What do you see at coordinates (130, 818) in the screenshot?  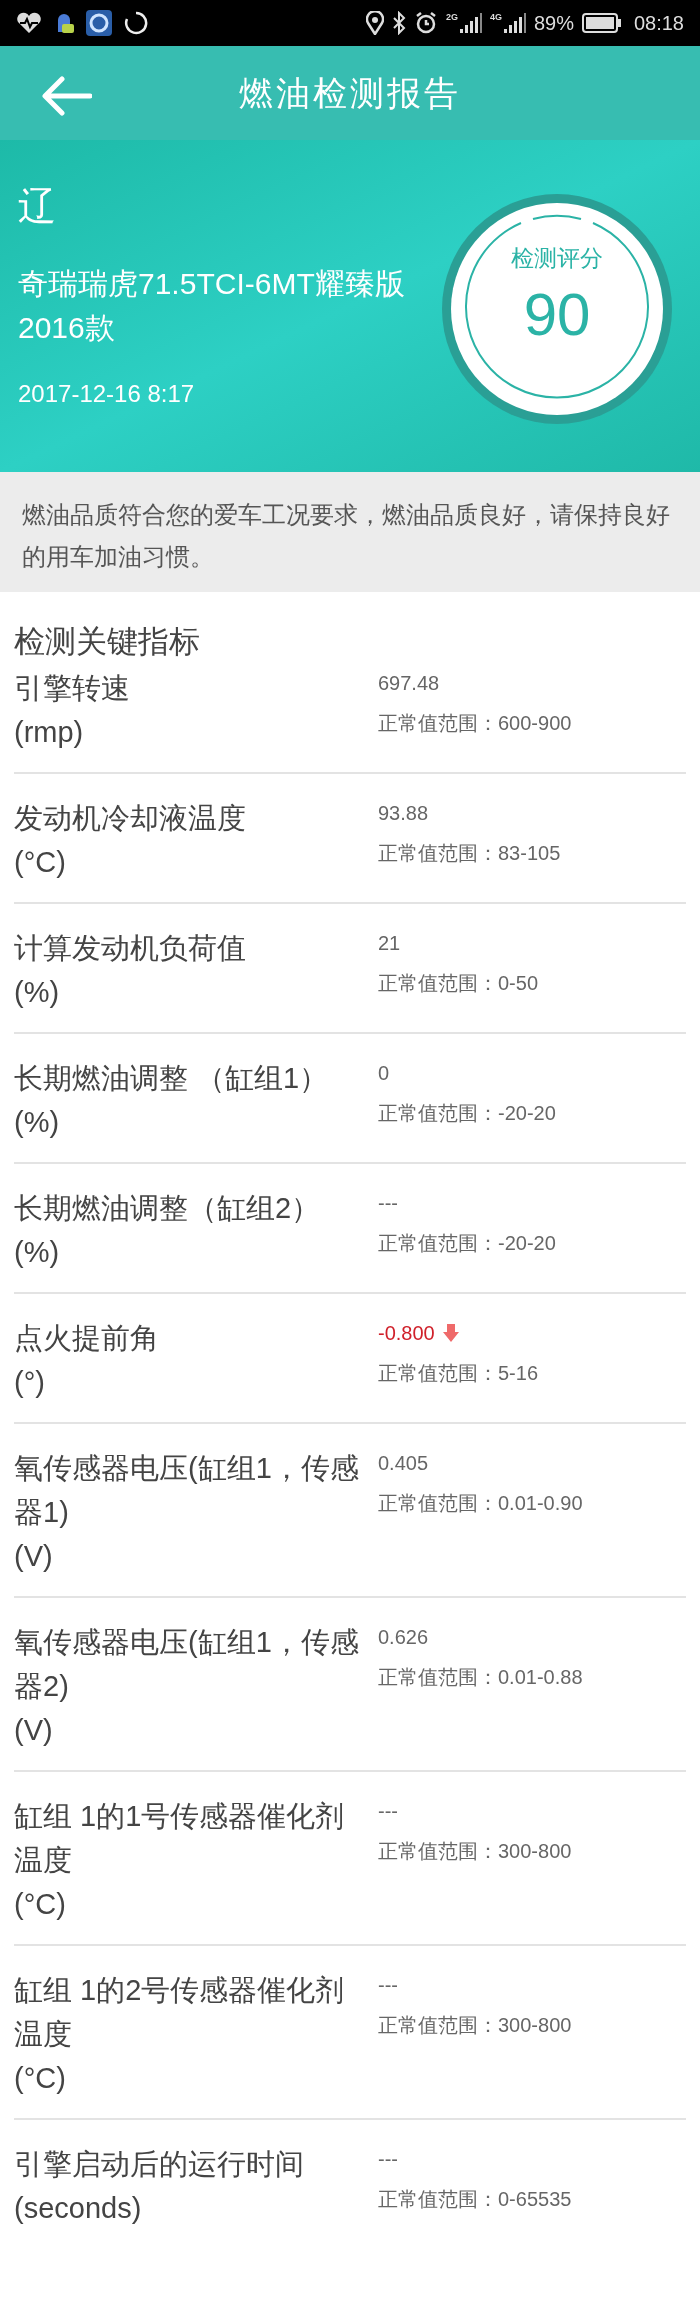 I see `indicator-name: 发动机冷却液温度` at bounding box center [130, 818].